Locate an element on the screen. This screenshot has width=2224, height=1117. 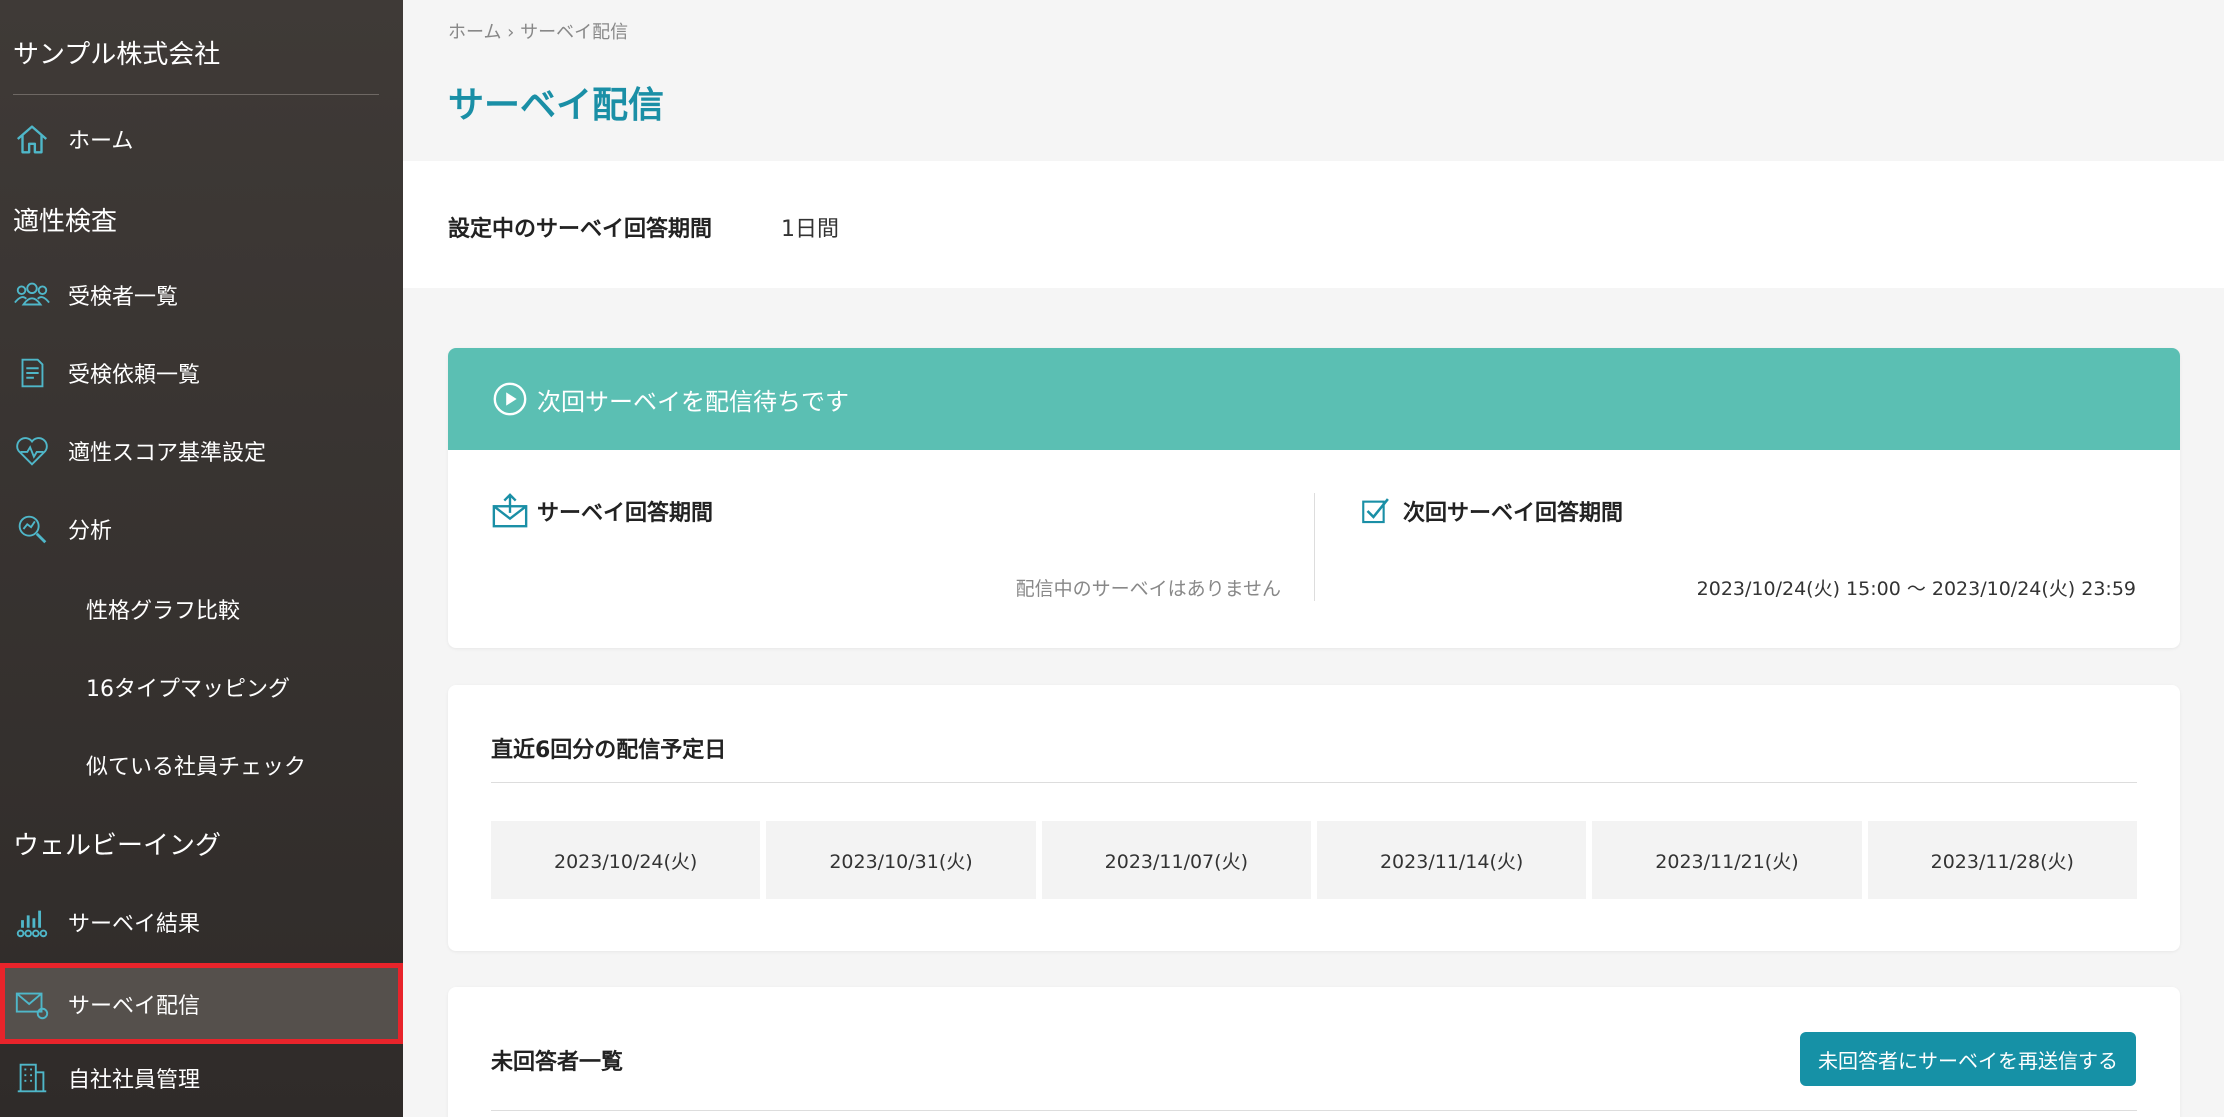
schedule-date: 2023/11/21(火) is located at coordinates (1727, 860).